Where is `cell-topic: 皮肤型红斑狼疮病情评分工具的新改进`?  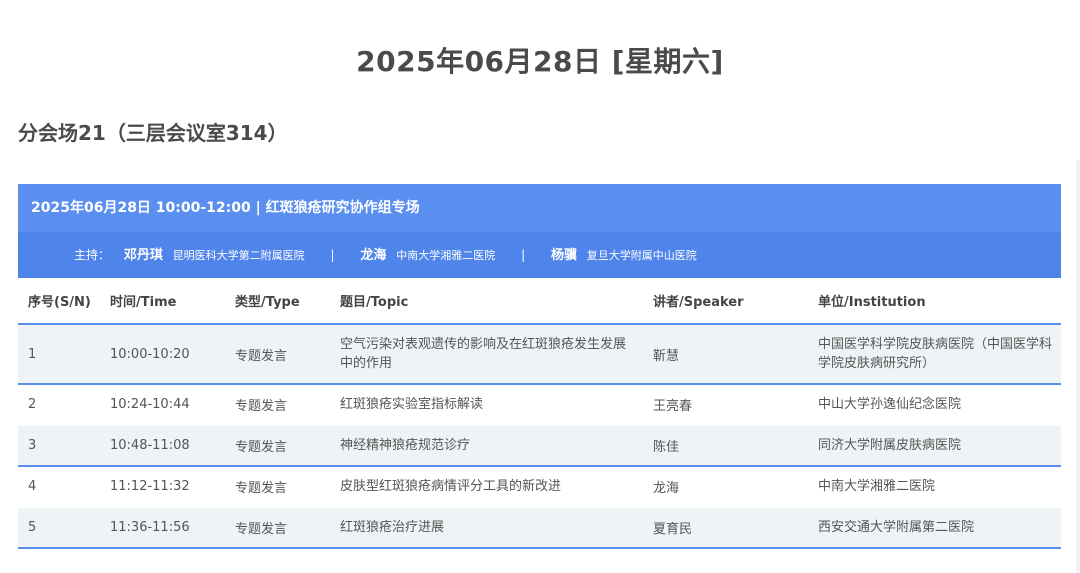 cell-topic: 皮肤型红斑狼疮病情评分工具的新改进 is located at coordinates (486, 487).